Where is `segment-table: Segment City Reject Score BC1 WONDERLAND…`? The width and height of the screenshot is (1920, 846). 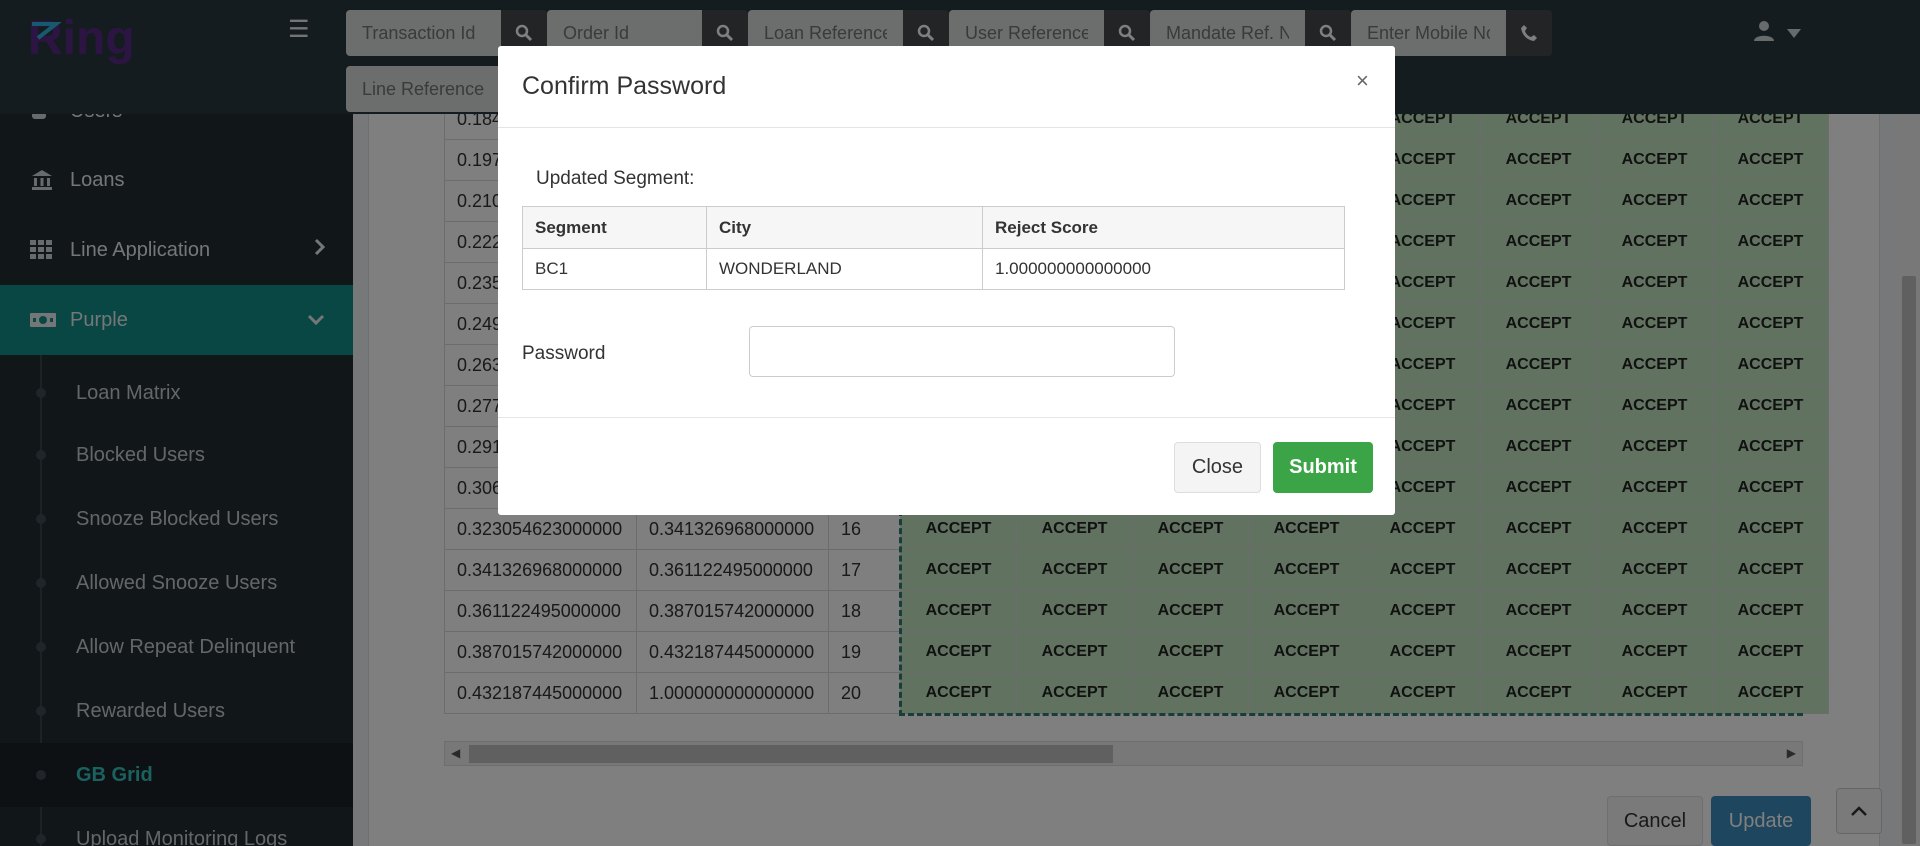
segment-table: Segment City Reject Score BC1 WONDERLAND… is located at coordinates (933, 248).